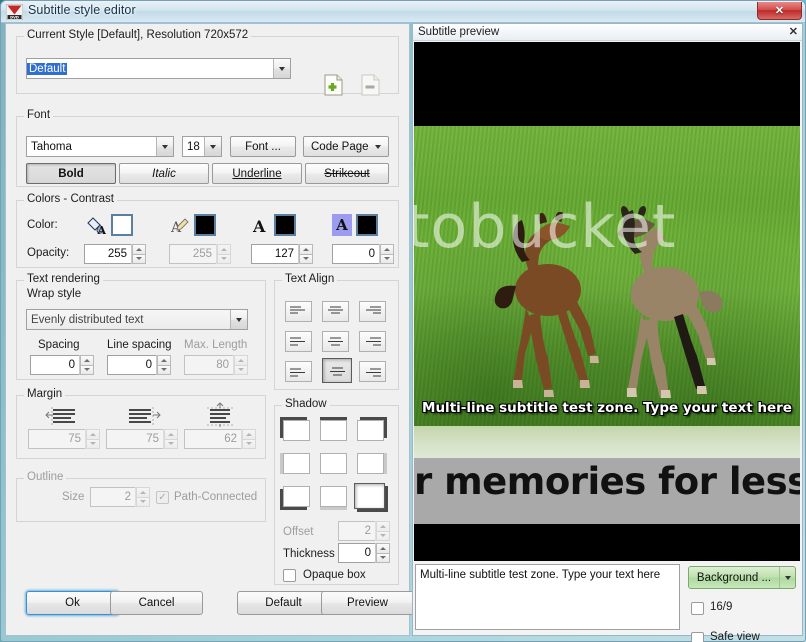 The height and width of the screenshot is (642, 806). What do you see at coordinates (156, 603) in the screenshot?
I see `cancel-button: Cancel` at bounding box center [156, 603].